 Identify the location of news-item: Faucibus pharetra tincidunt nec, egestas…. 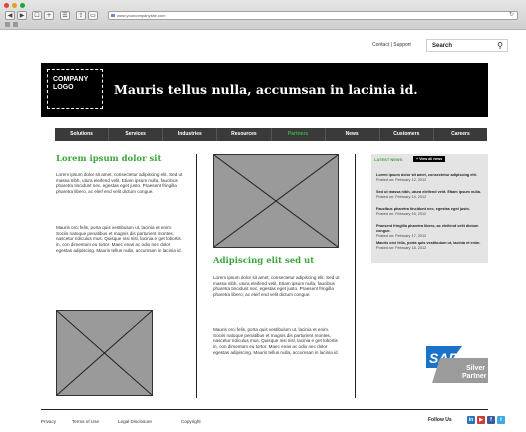
(430, 212).